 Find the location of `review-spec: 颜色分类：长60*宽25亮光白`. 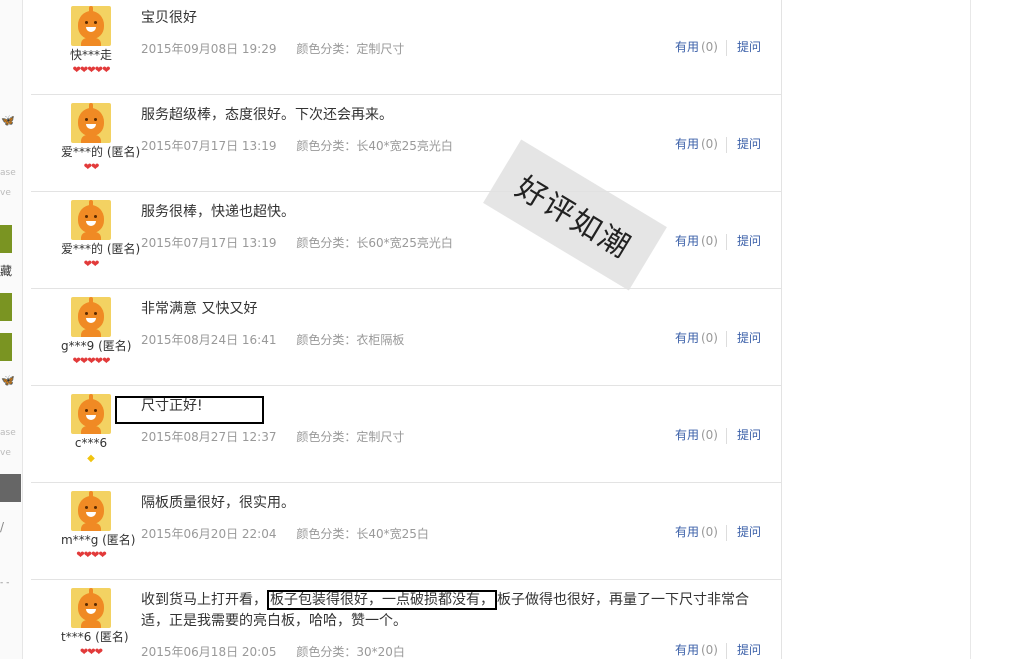

review-spec: 颜色分类：长60*宽25亮光白 is located at coordinates (374, 243).